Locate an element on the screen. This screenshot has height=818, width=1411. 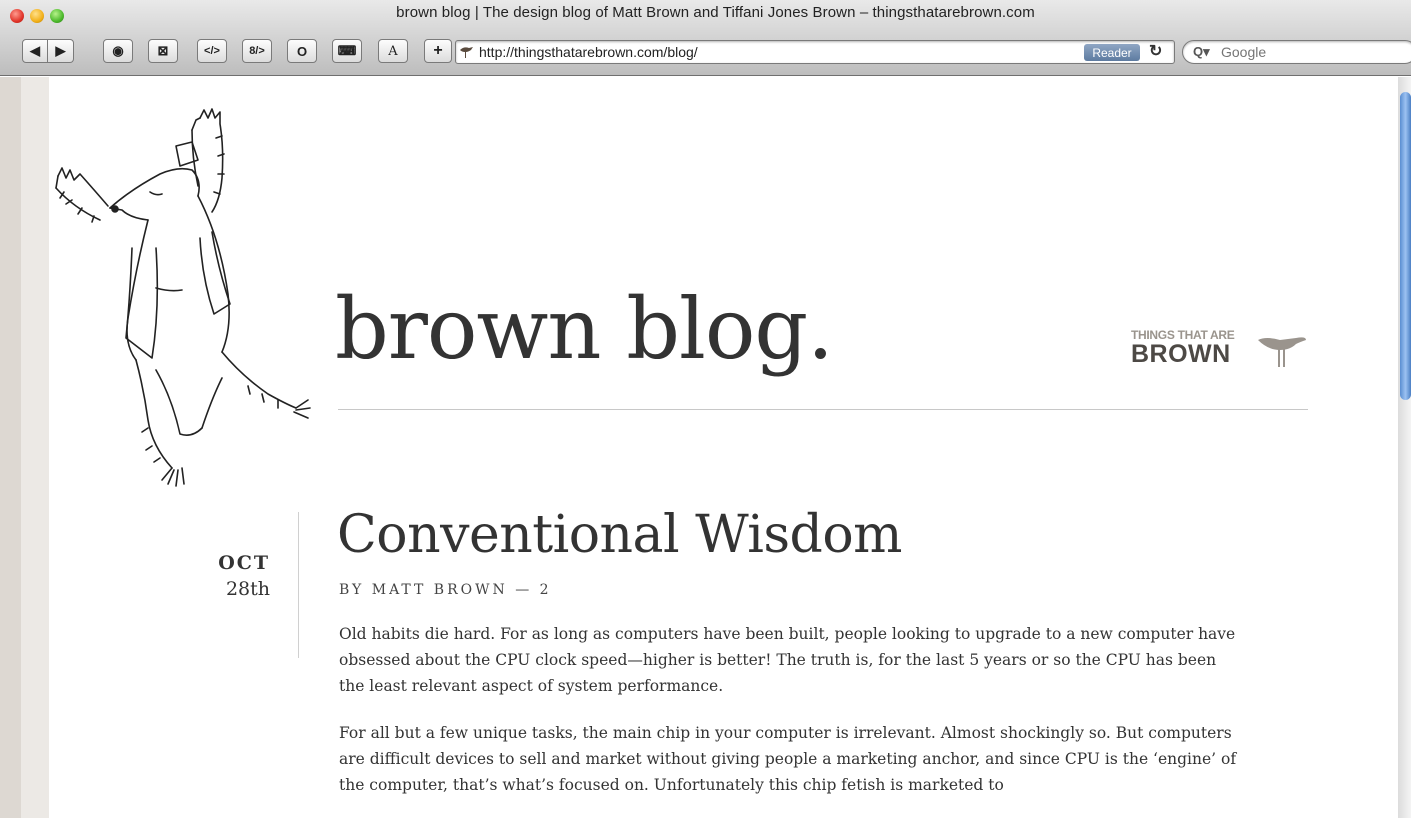
search-input is located at coordinates (1311, 52).